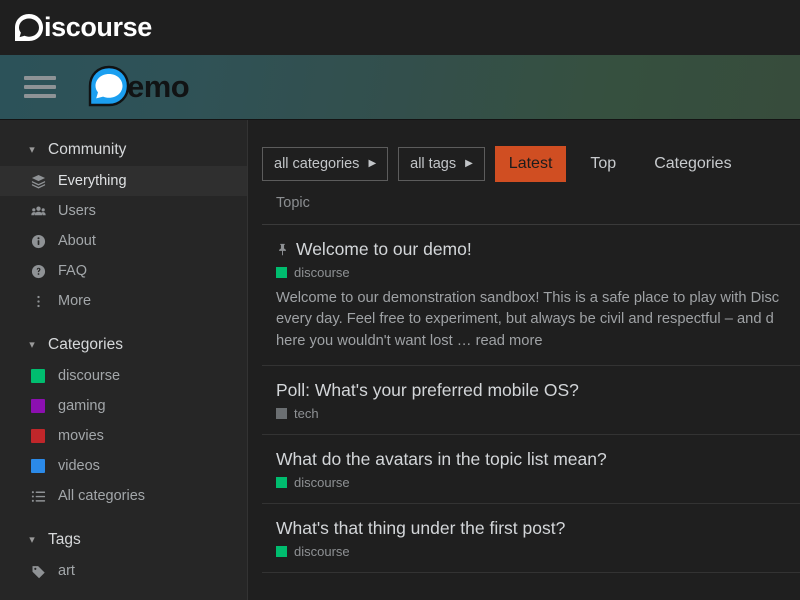  Describe the element at coordinates (85, 344) in the screenshot. I see `sidebar-section-title: Categories` at that location.